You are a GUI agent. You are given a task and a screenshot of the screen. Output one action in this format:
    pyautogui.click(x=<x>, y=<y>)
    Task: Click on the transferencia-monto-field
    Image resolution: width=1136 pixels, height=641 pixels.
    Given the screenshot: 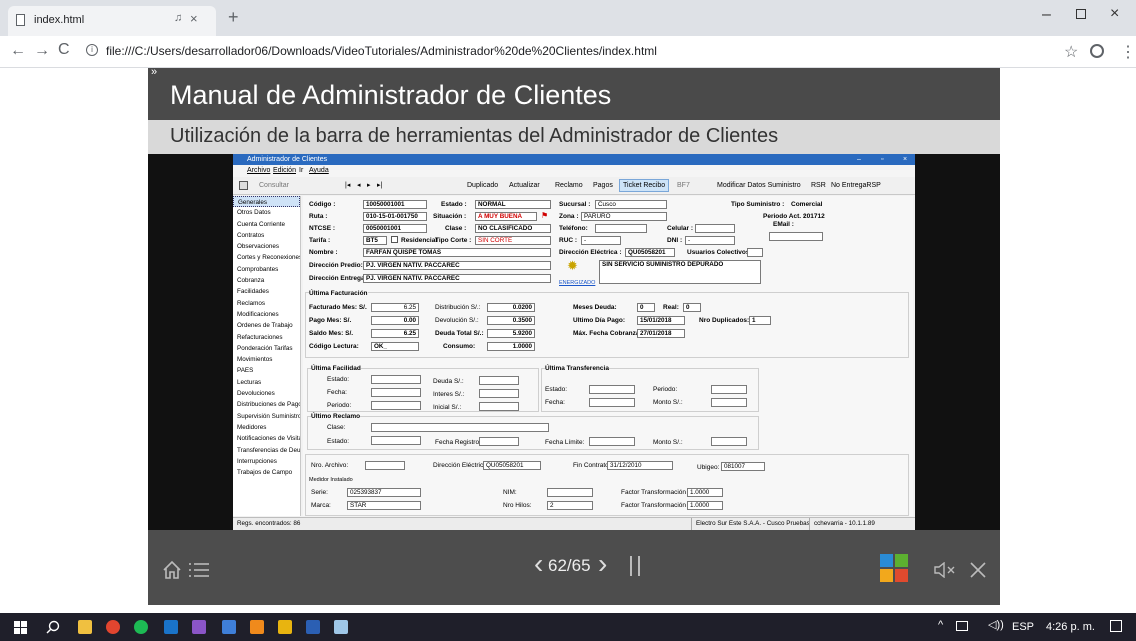 What is the action you would take?
    pyautogui.click(x=729, y=402)
    